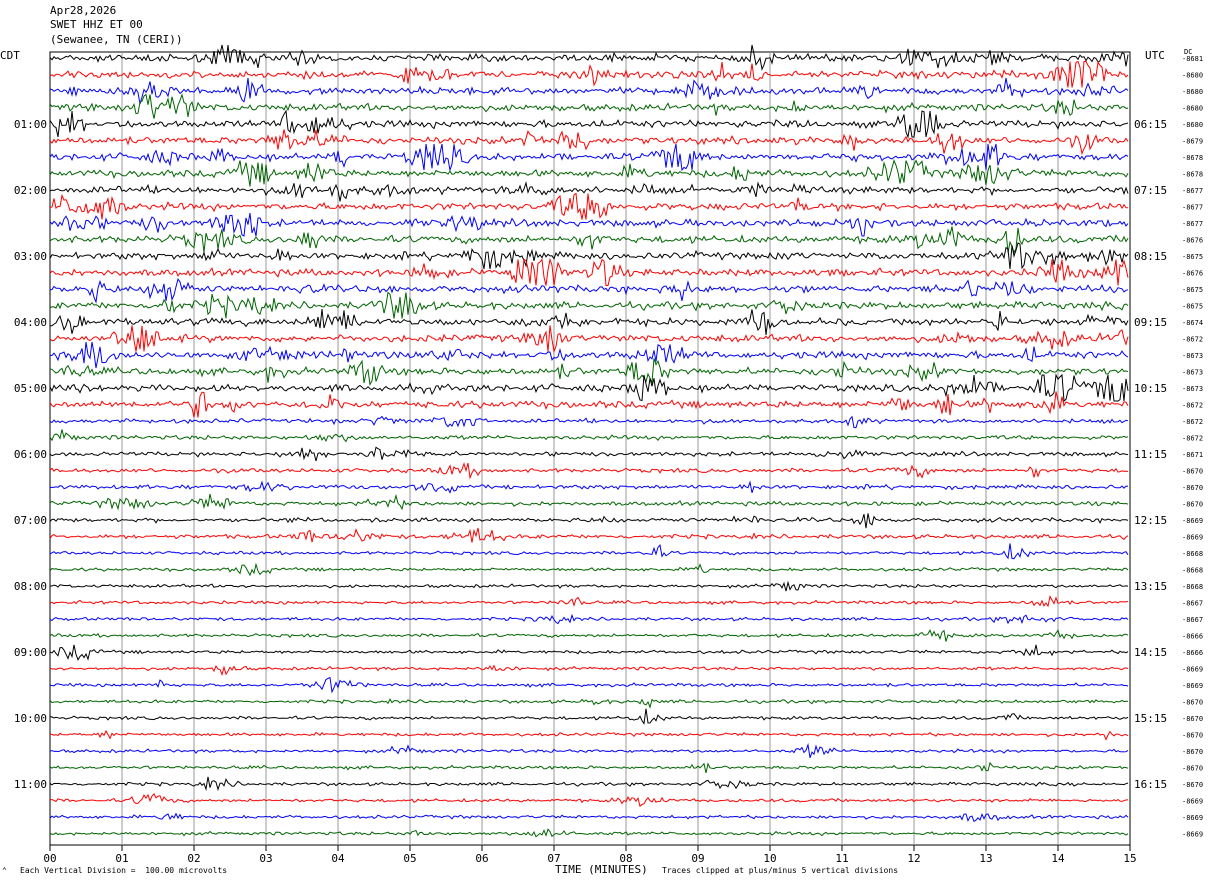 The width and height of the screenshot is (1210, 886). Describe the element at coordinates (30, 718) in the screenshot. I see `left-hour-label: 10:00` at that location.